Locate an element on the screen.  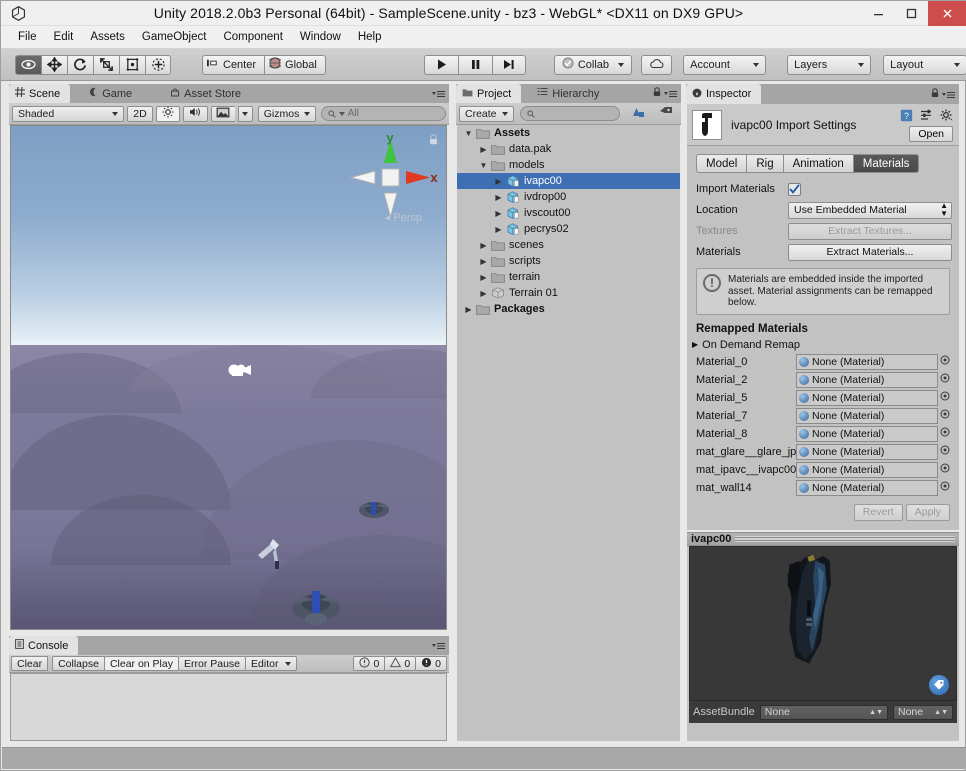
filter-by-type-button is located at coordinates (639, 114).